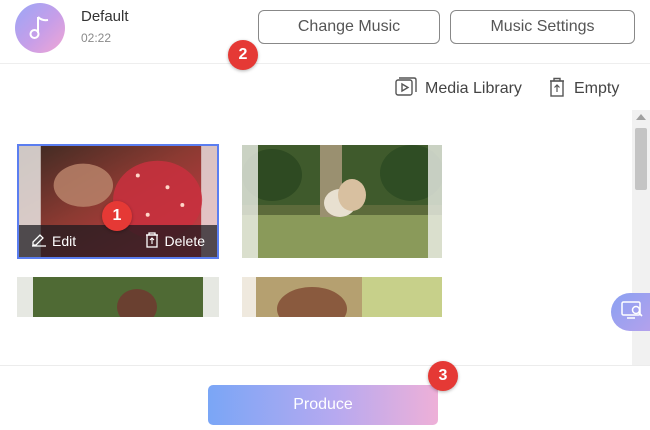 This screenshot has height=430, width=650. I want to click on callout-badge-3: 3, so click(443, 376).